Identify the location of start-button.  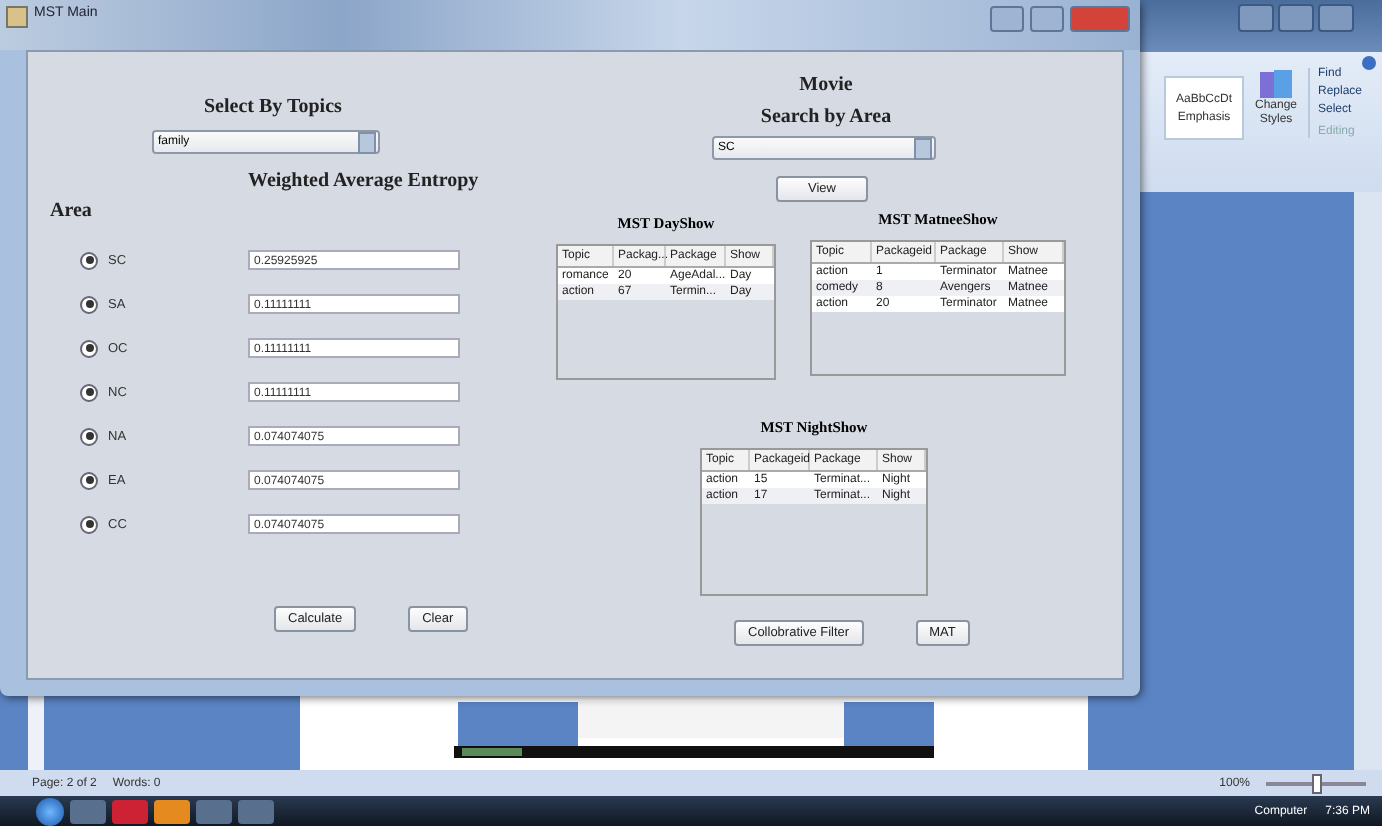
(50, 811).